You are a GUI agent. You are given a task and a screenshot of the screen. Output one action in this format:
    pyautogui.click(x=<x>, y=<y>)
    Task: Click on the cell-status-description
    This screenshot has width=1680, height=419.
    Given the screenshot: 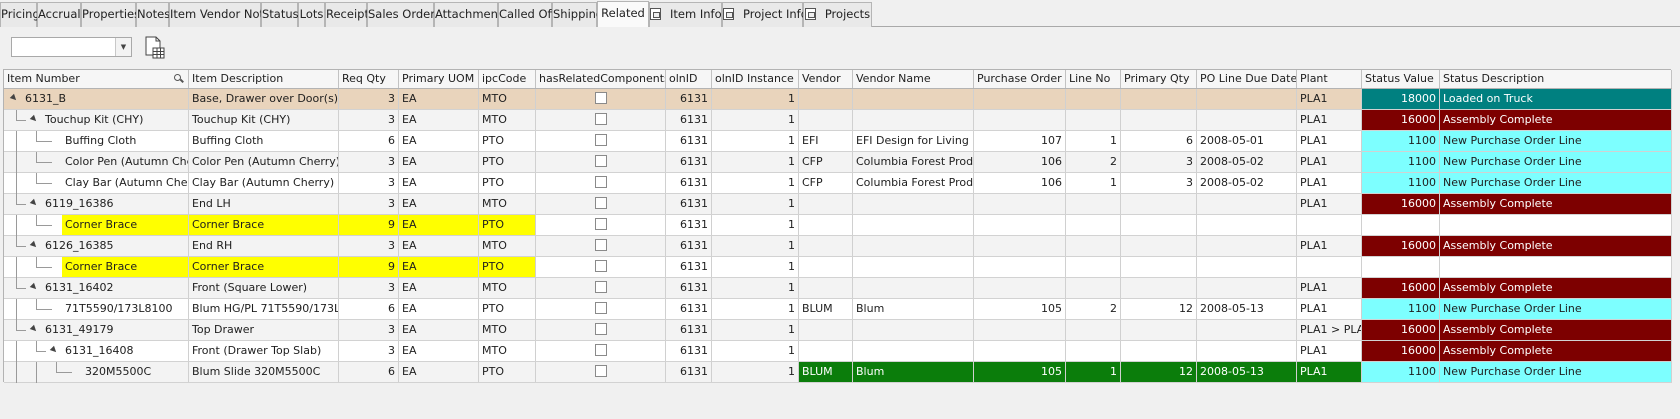 What is the action you would take?
    pyautogui.click(x=1556, y=267)
    